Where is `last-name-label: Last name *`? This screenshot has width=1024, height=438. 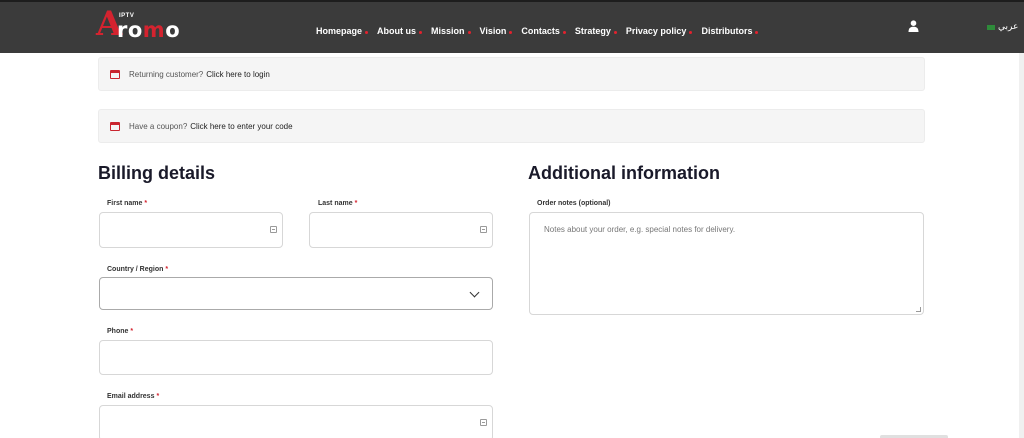
last-name-label: Last name * is located at coordinates (338, 203).